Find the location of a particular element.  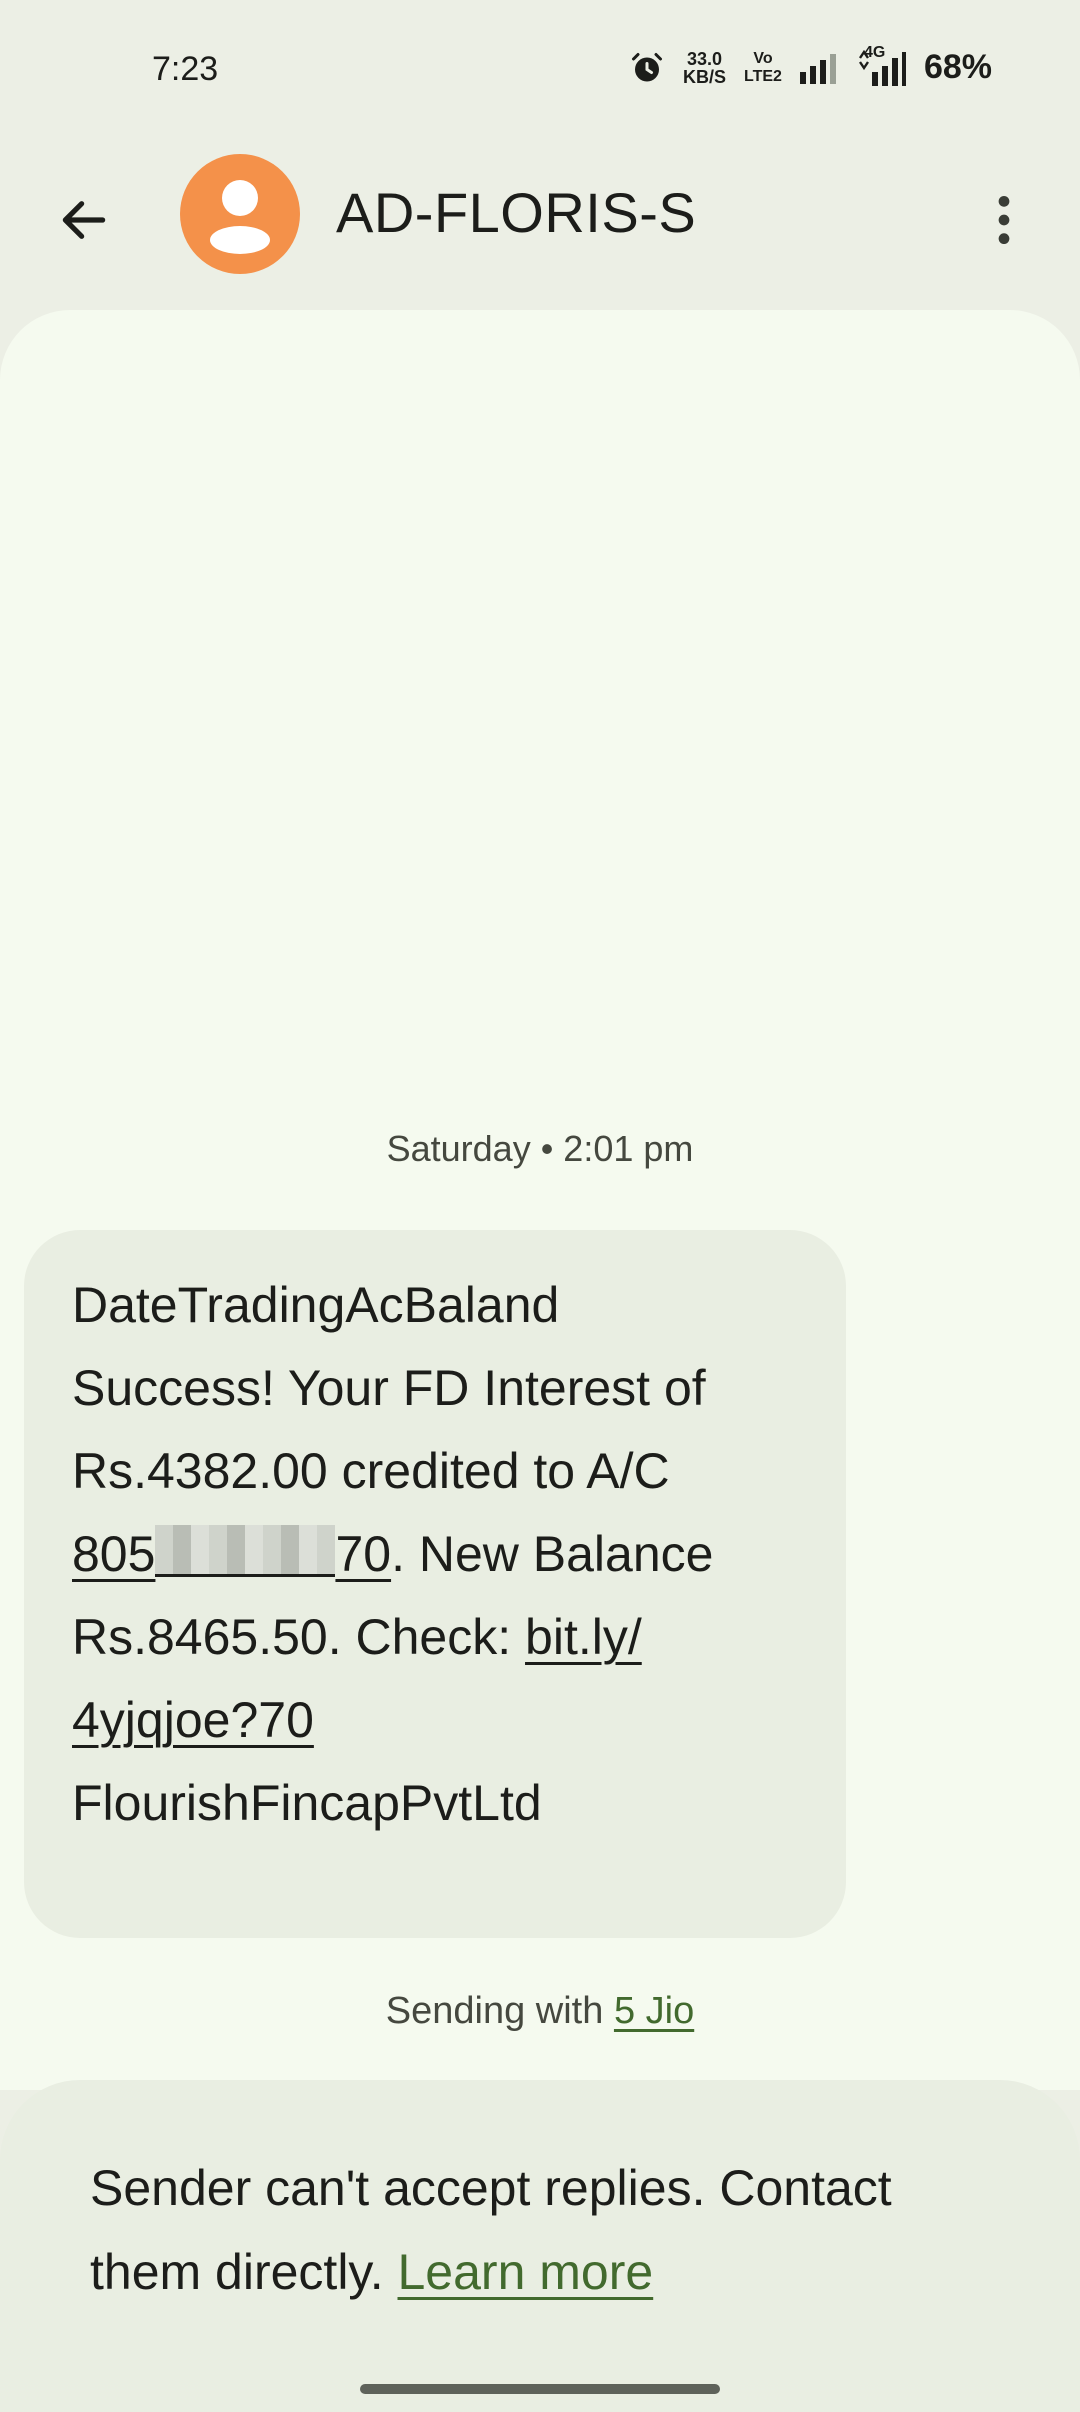

more-options-button is located at coordinates (1004, 220).